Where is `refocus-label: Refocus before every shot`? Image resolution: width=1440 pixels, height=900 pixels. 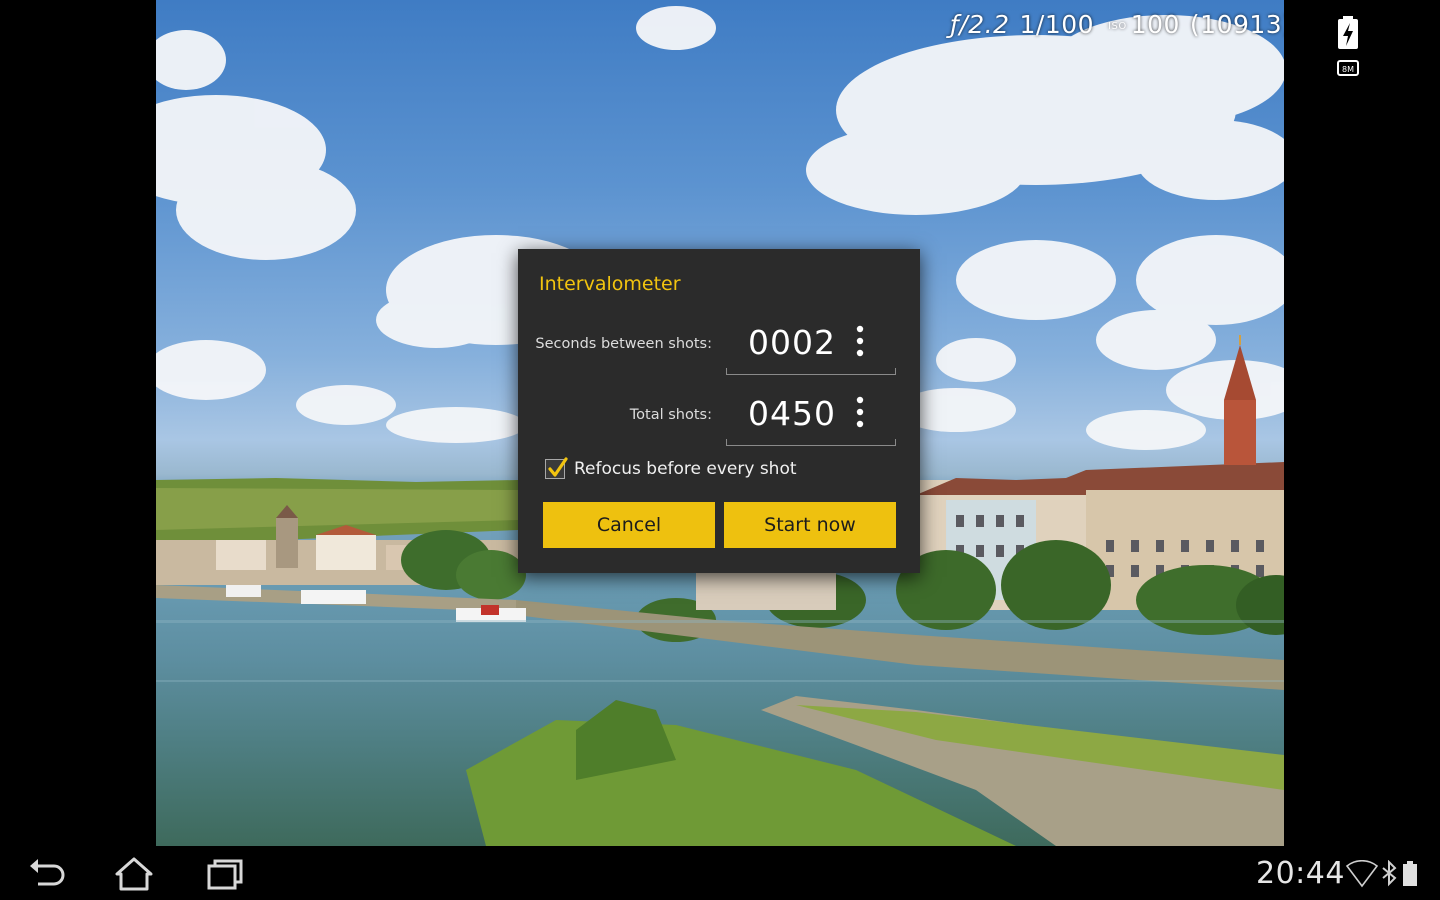 refocus-label: Refocus before every shot is located at coordinates (685, 469).